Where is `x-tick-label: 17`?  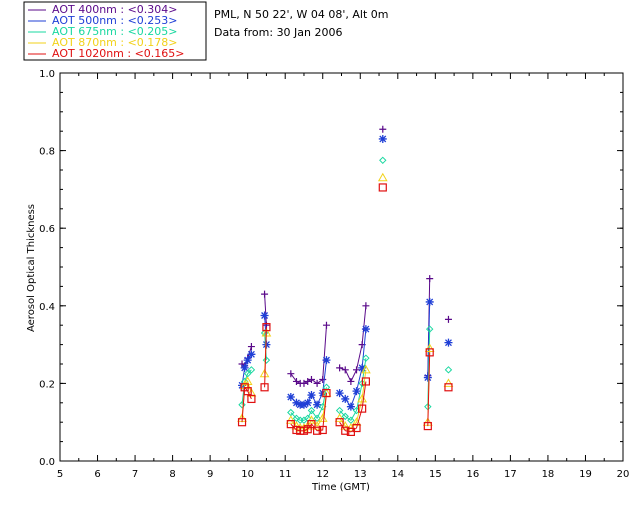
x-tick-label: 17 is located at coordinates (510, 474).